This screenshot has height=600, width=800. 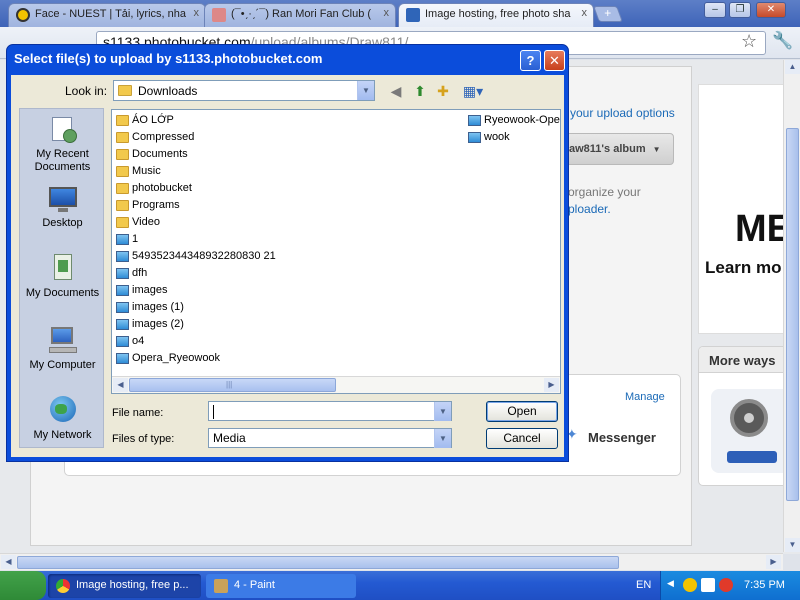 What do you see at coordinates (749, 431) in the screenshot?
I see `webcam-icon` at bounding box center [749, 431].